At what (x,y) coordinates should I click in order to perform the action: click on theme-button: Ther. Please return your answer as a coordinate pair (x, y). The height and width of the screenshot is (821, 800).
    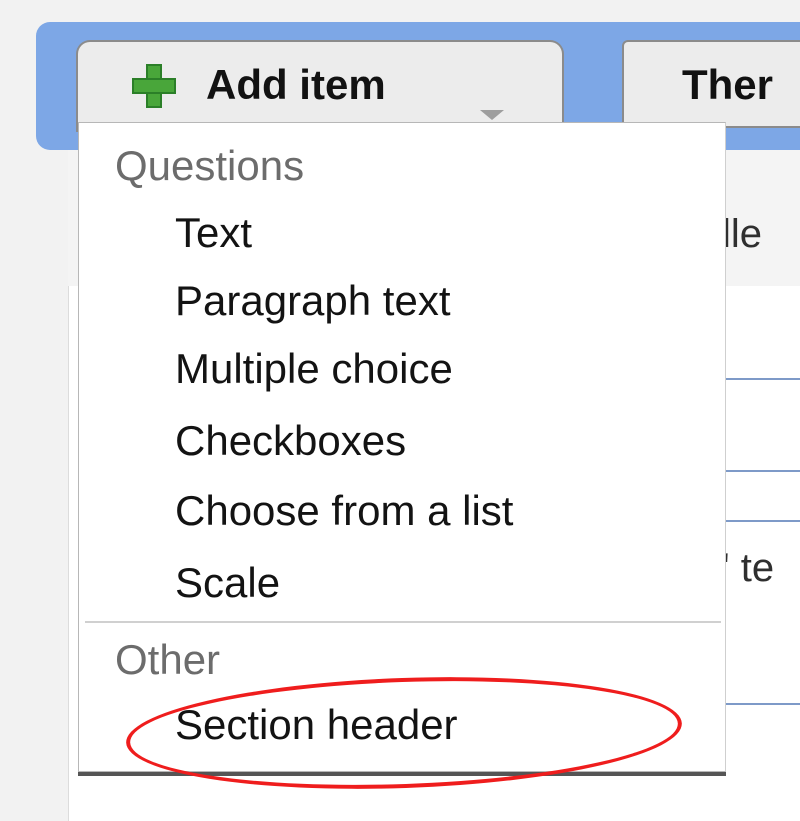
    Looking at the image, I should click on (711, 84).